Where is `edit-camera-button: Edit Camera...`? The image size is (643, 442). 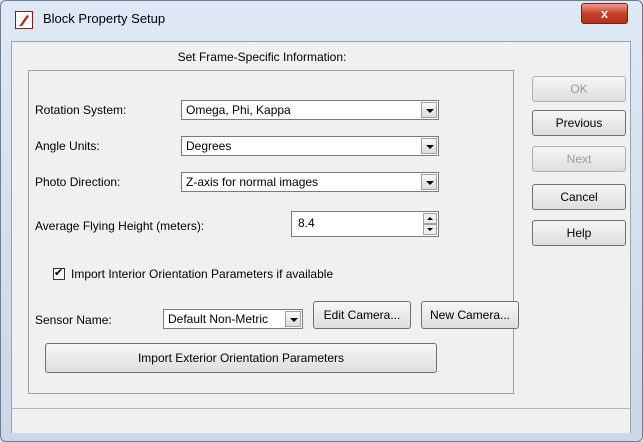
edit-camera-button: Edit Camera... is located at coordinates (362, 315).